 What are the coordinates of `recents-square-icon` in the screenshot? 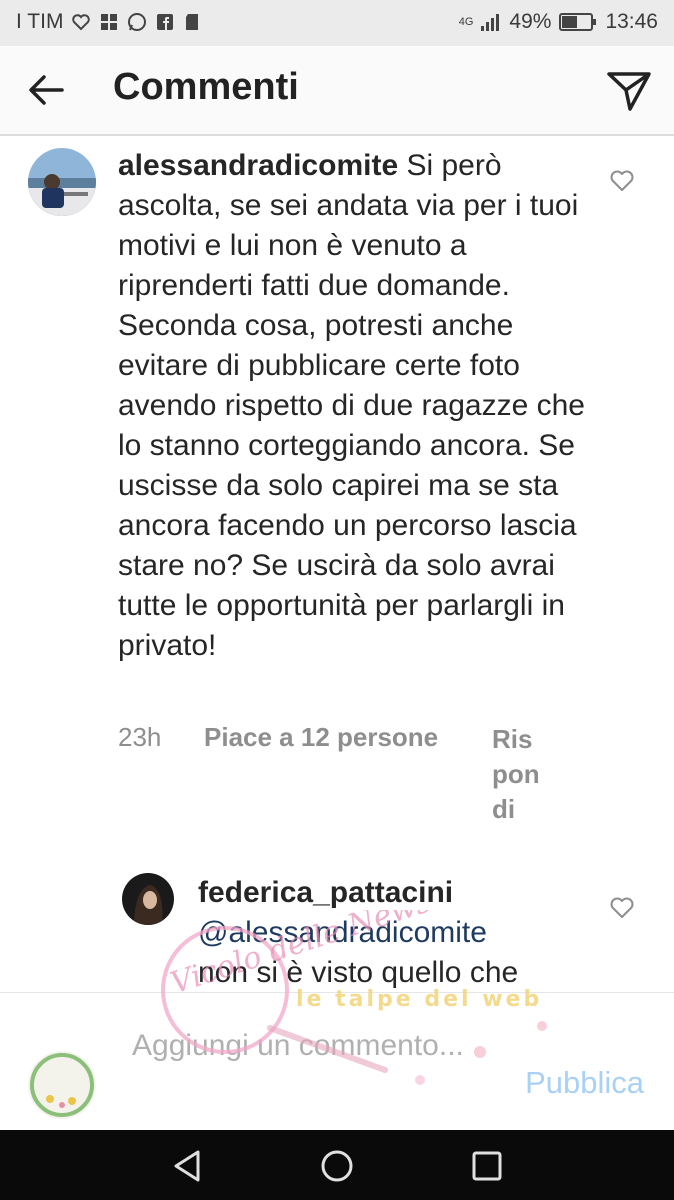 It's located at (487, 1166).